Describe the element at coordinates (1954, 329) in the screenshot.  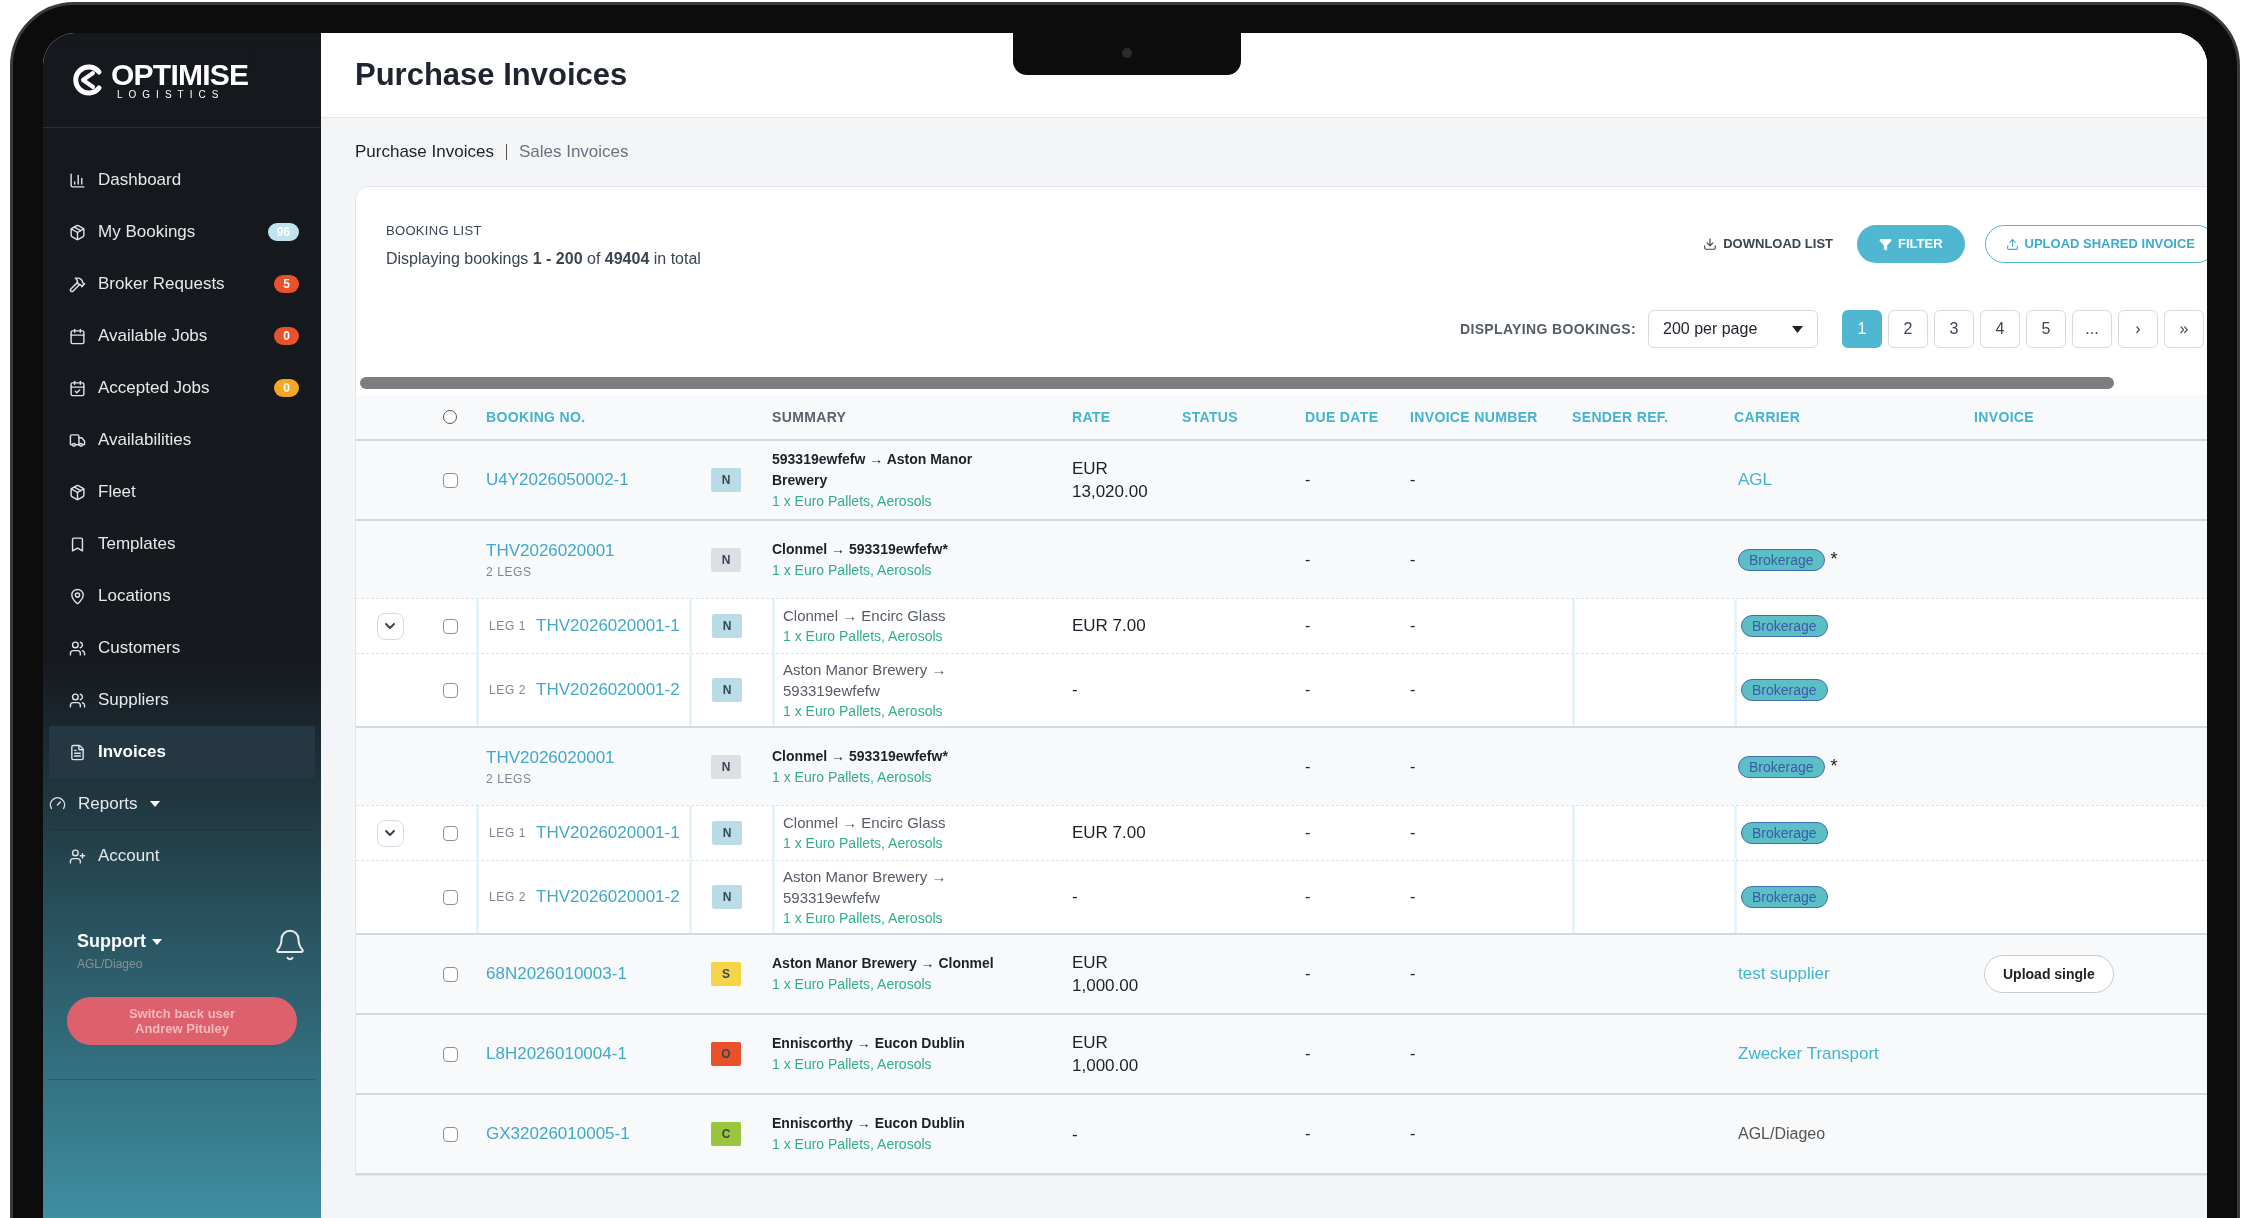
I see `page-button: 3` at that location.